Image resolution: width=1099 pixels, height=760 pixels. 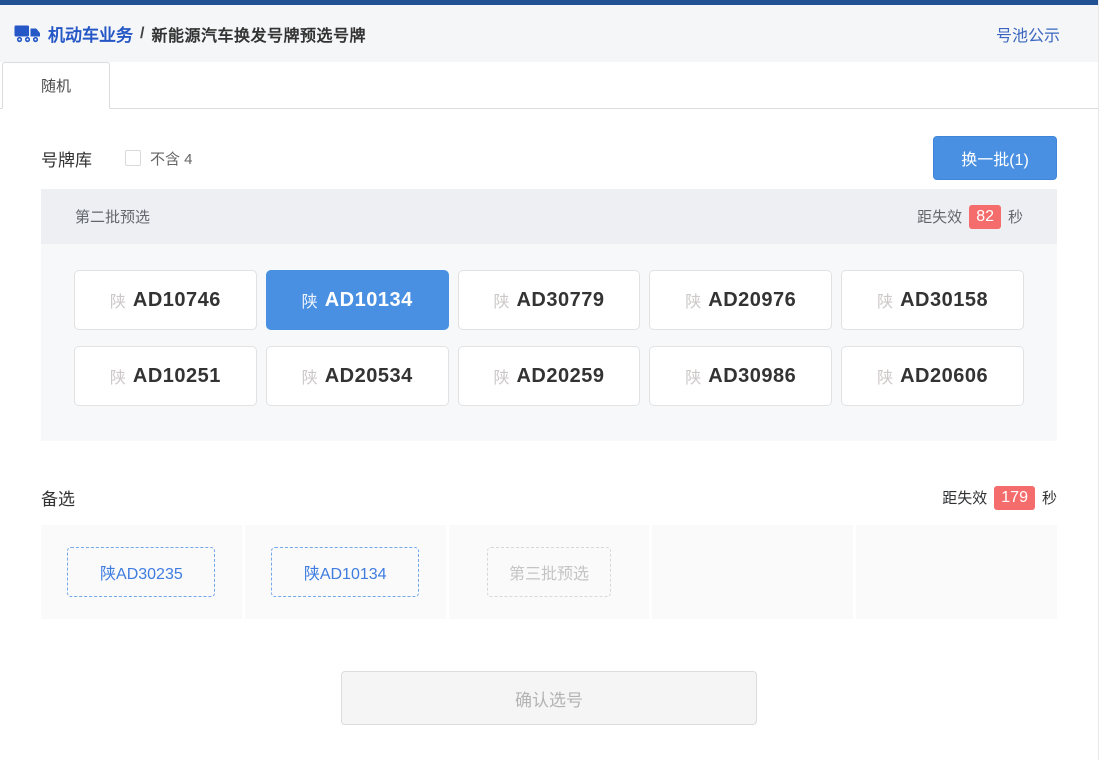 What do you see at coordinates (560, 375) in the screenshot?
I see `plate-number: AD20259` at bounding box center [560, 375].